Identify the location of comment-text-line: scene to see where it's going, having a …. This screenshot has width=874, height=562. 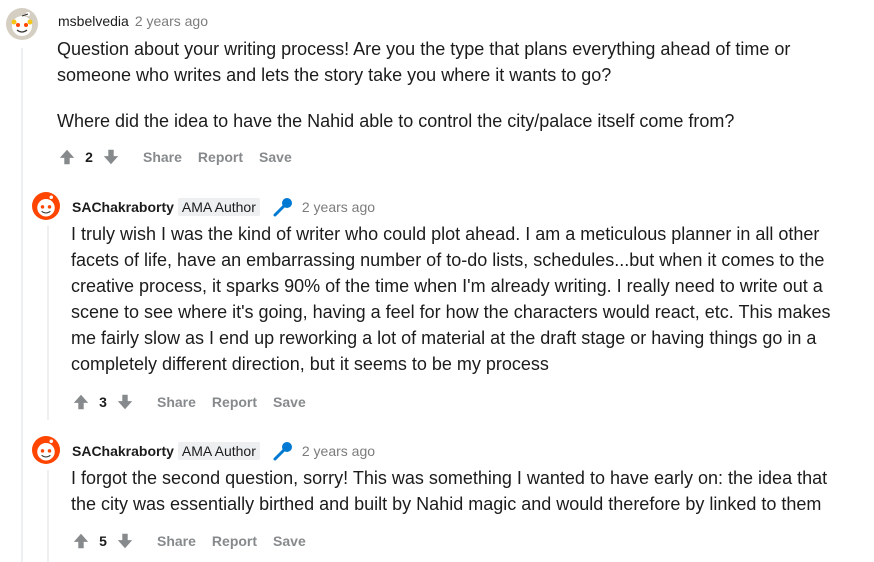
(451, 312).